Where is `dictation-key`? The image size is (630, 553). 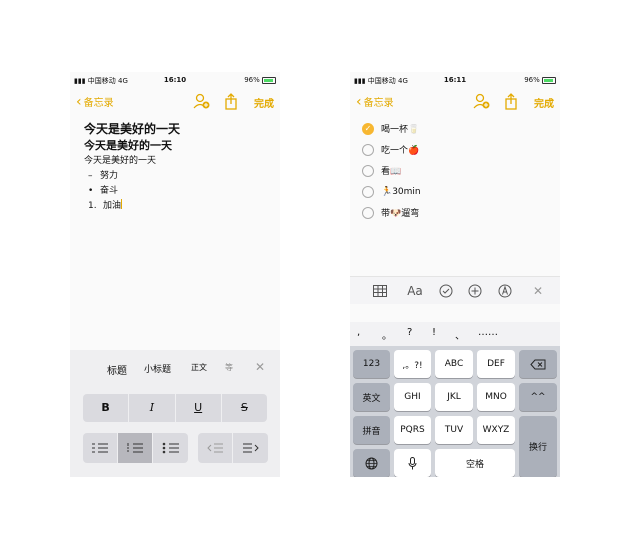 dictation-key is located at coordinates (412, 463).